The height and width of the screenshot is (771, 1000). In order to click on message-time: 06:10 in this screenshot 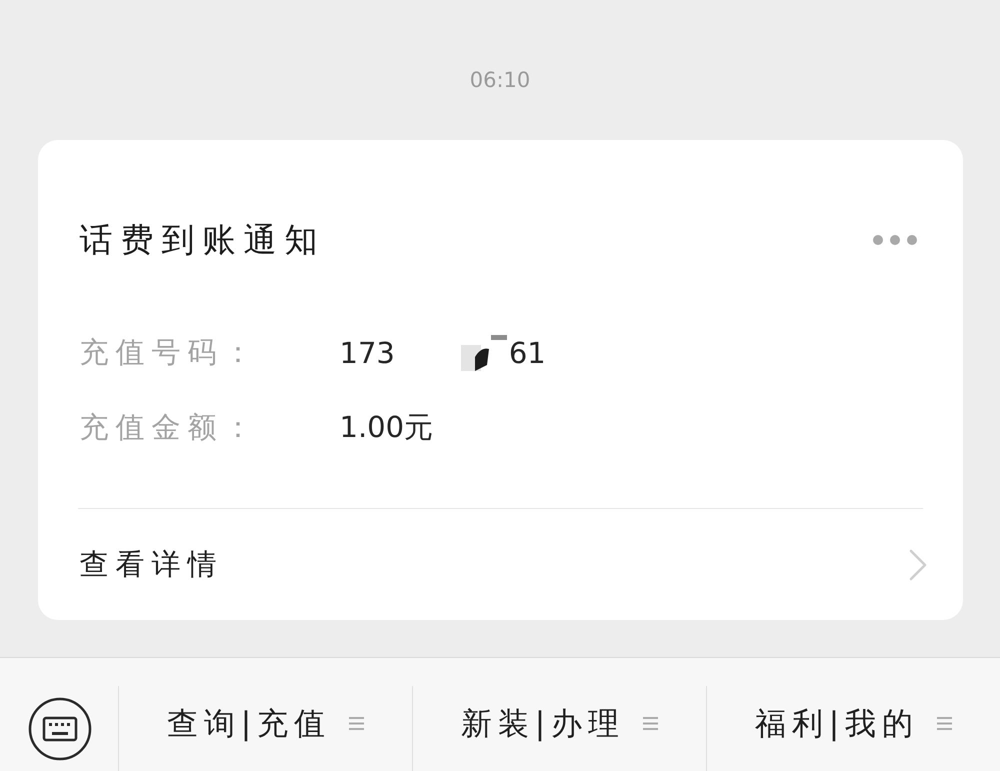, I will do `click(500, 80)`.